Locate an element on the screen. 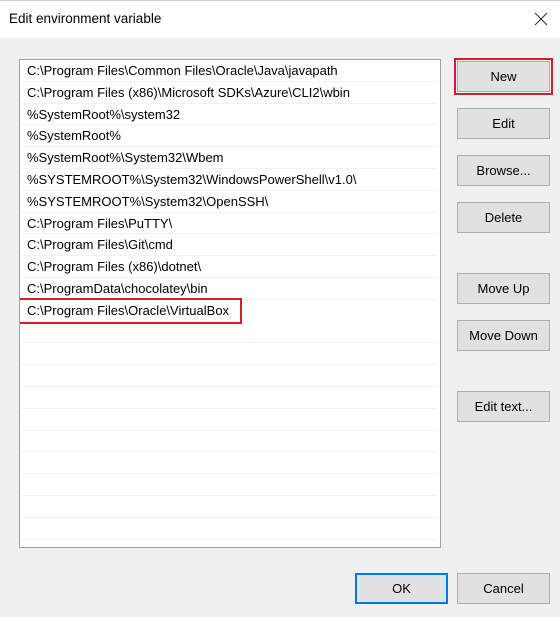 The width and height of the screenshot is (560, 617). title-bar: Edit environment variable is located at coordinates (280, 19).